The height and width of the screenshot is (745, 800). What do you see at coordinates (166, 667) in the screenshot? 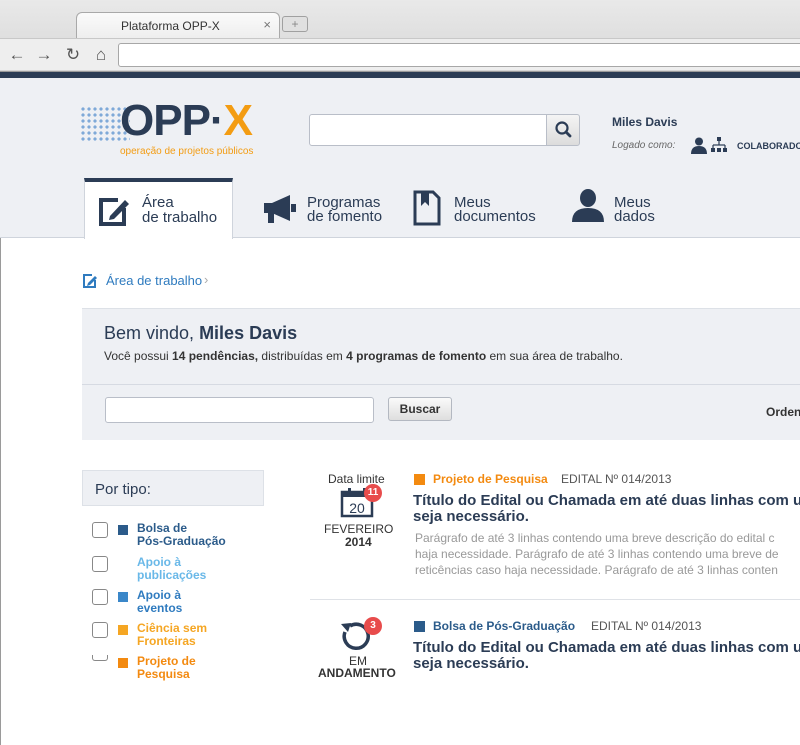
I see `filter-label: Projeto de Pesquisa` at bounding box center [166, 667].